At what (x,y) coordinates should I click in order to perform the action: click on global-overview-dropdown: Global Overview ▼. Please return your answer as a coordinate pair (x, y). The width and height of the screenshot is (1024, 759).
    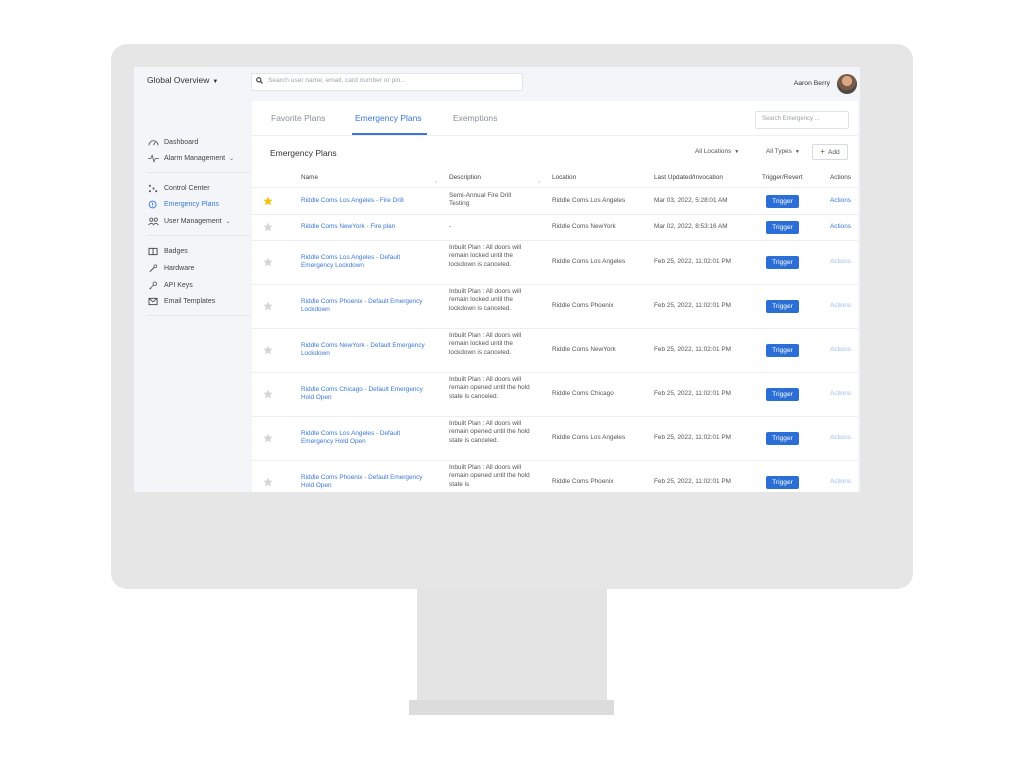
    Looking at the image, I should click on (182, 80).